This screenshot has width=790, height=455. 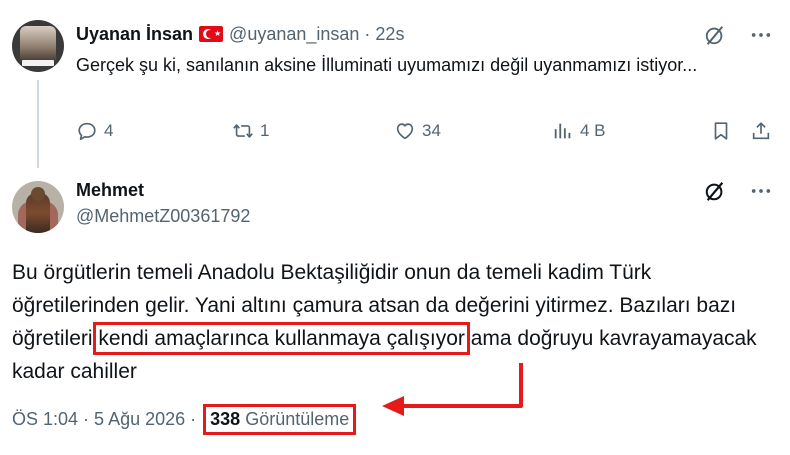 What do you see at coordinates (38, 46) in the screenshot?
I see `avatar-uyanan-insan` at bounding box center [38, 46].